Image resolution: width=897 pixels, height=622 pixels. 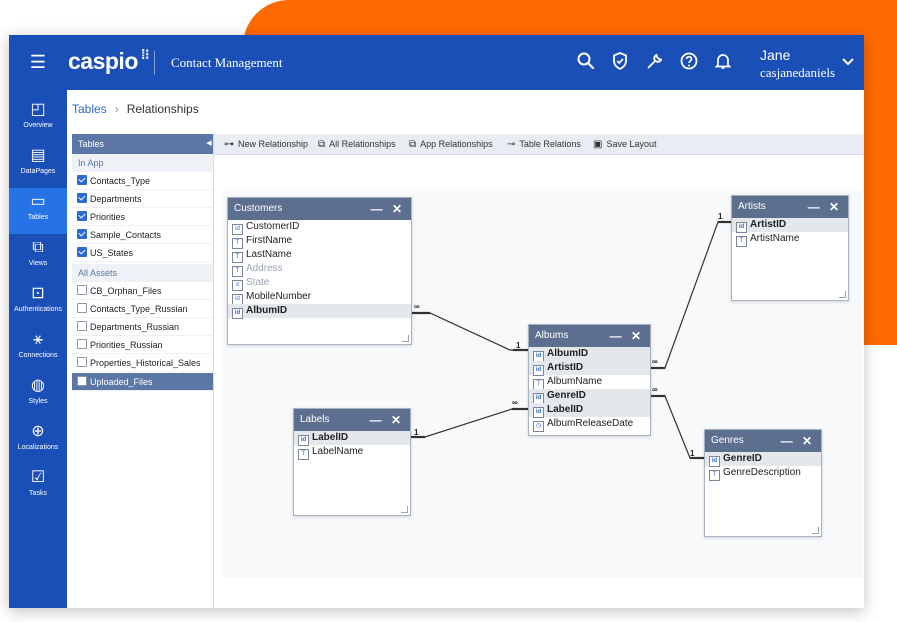 I want to click on field-row: T LastName, so click(x=319, y=255).